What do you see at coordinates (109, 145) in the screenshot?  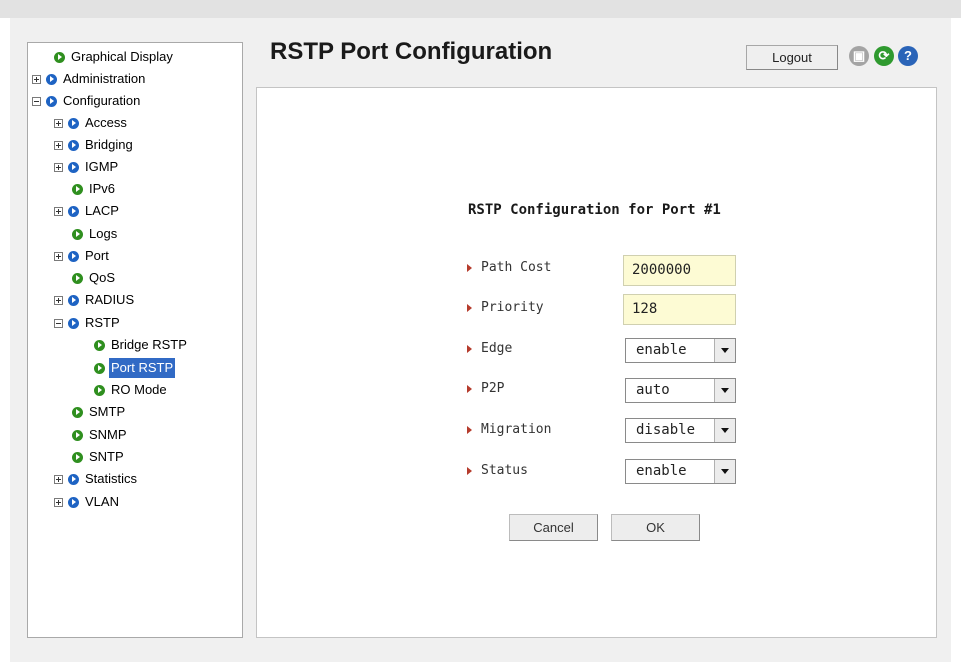 I see `nav-item-label: Bridging` at bounding box center [109, 145].